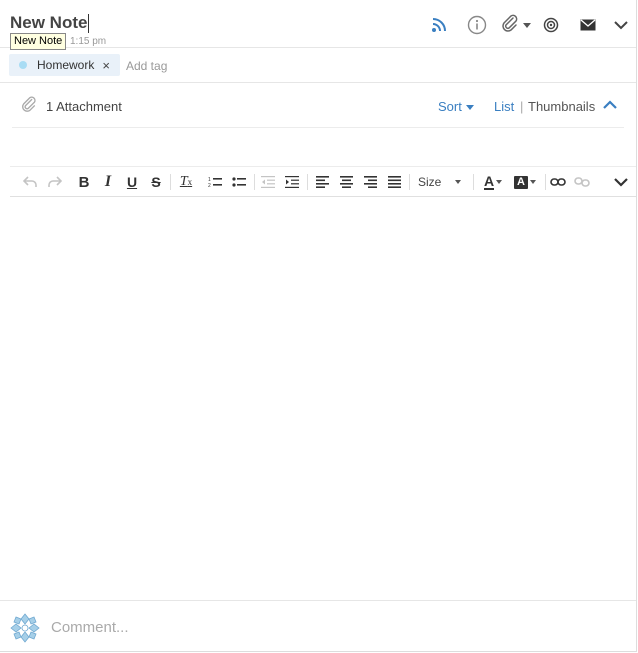 This screenshot has height=653, width=638. I want to click on font-size-label: Size, so click(430, 182).